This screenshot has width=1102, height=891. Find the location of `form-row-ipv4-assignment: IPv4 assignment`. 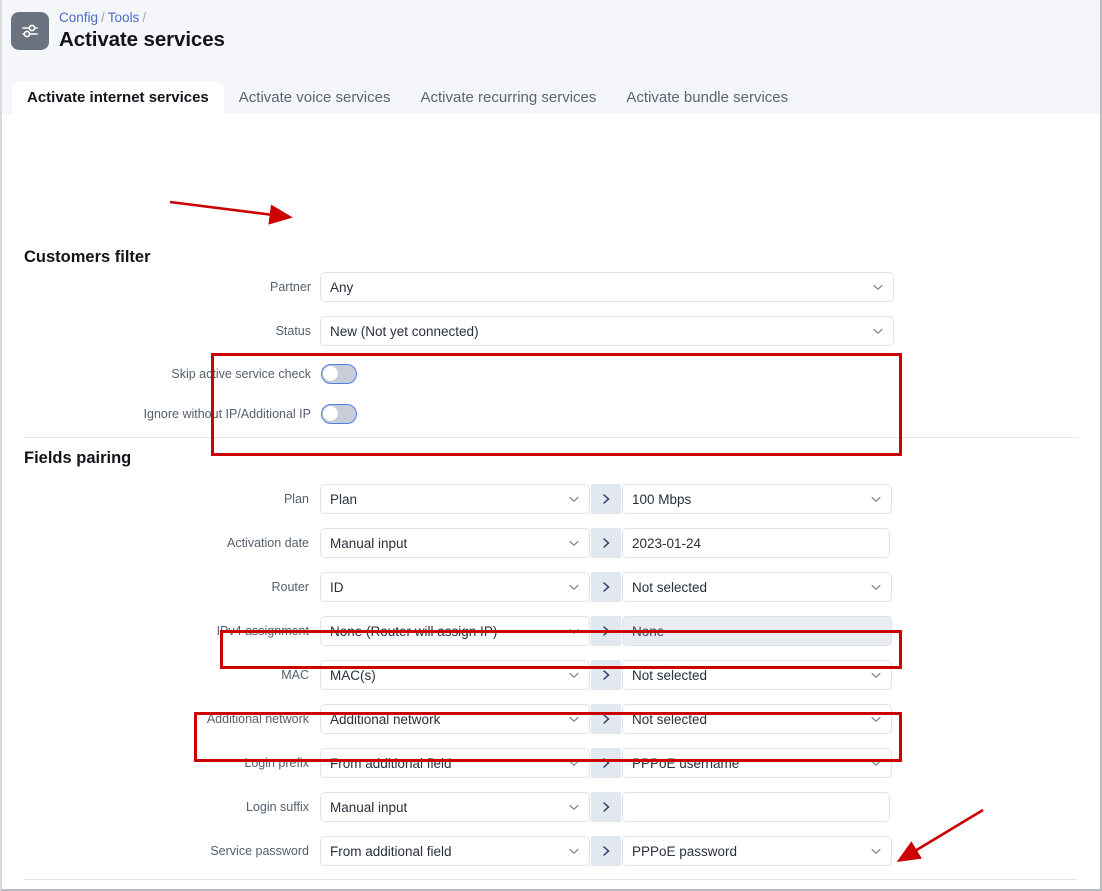

form-row-ipv4-assignment: IPv4 assignment is located at coordinates (161, 631).